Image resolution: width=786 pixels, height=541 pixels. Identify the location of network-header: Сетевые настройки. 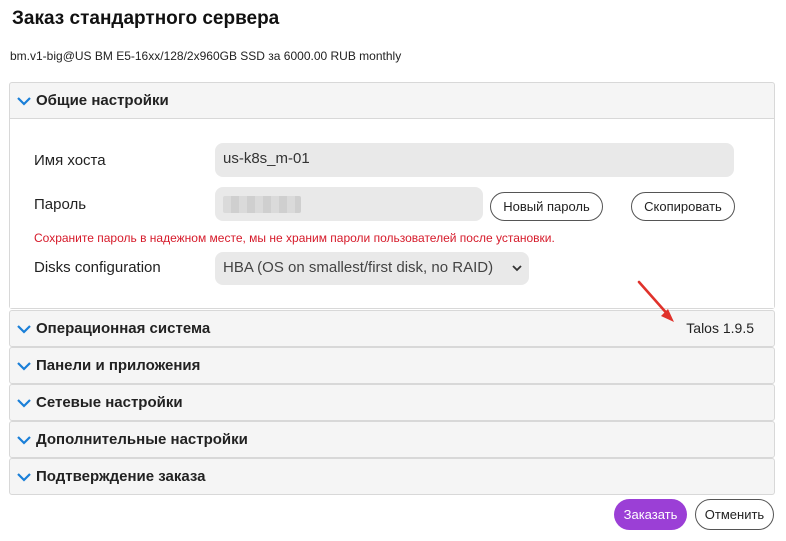
(392, 402).